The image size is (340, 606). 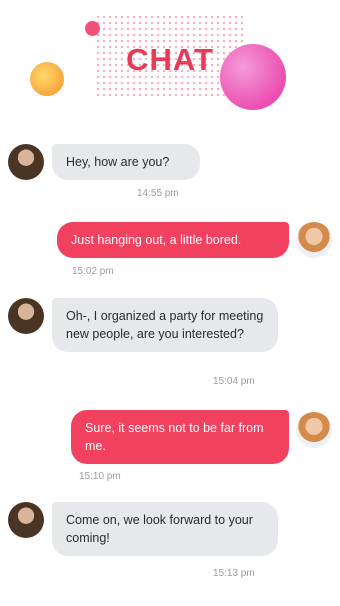 I want to click on message-timestamp: 15:10 pm, so click(x=100, y=476).